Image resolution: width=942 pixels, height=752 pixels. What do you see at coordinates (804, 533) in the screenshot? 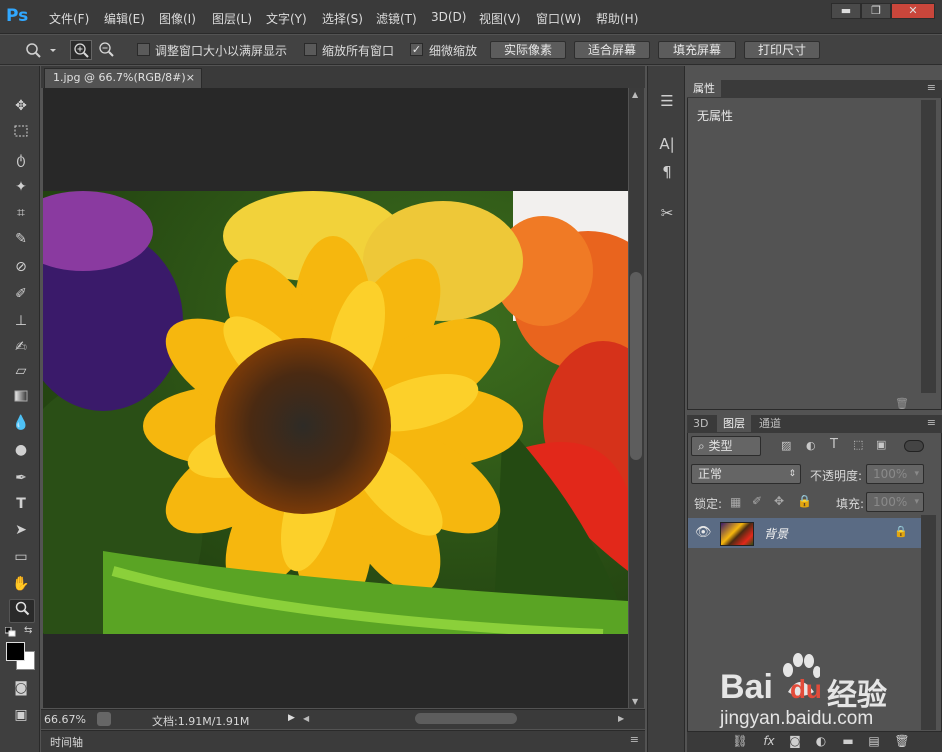
I see `layer-row: 👁 背景 🔒` at bounding box center [804, 533].